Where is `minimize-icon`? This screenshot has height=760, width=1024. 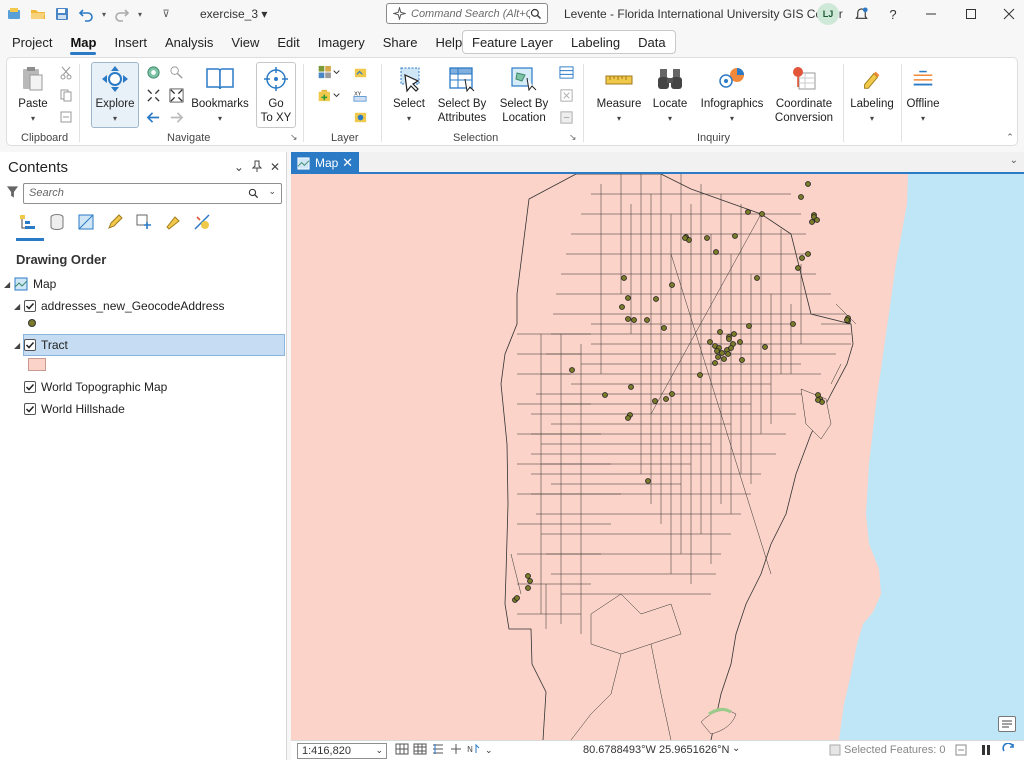 minimize-icon is located at coordinates (931, 14).